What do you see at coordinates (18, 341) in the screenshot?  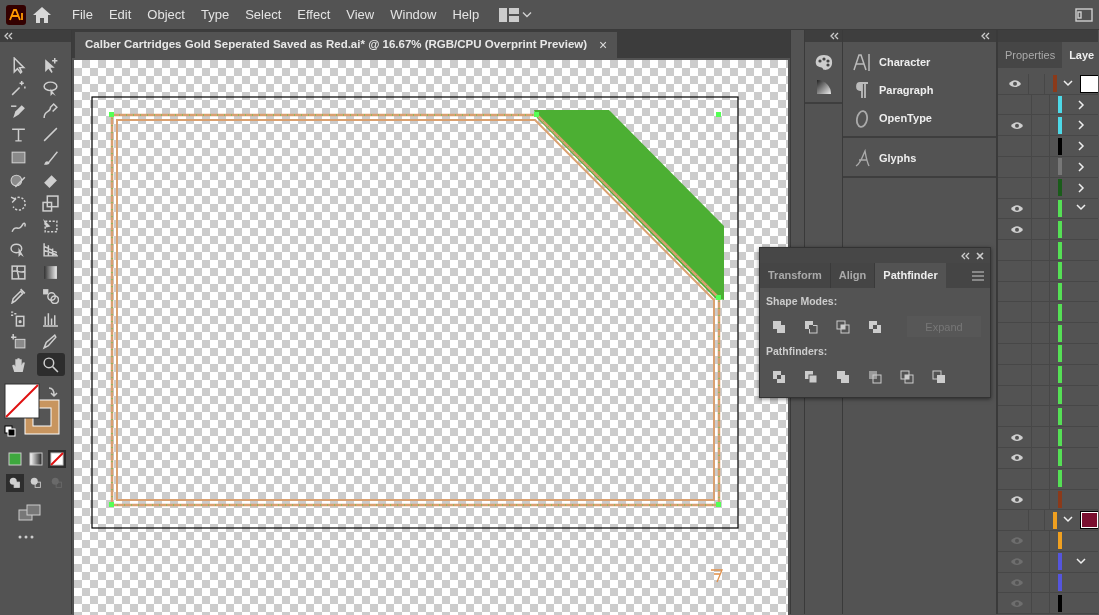 I see `artboard-icon` at bounding box center [18, 341].